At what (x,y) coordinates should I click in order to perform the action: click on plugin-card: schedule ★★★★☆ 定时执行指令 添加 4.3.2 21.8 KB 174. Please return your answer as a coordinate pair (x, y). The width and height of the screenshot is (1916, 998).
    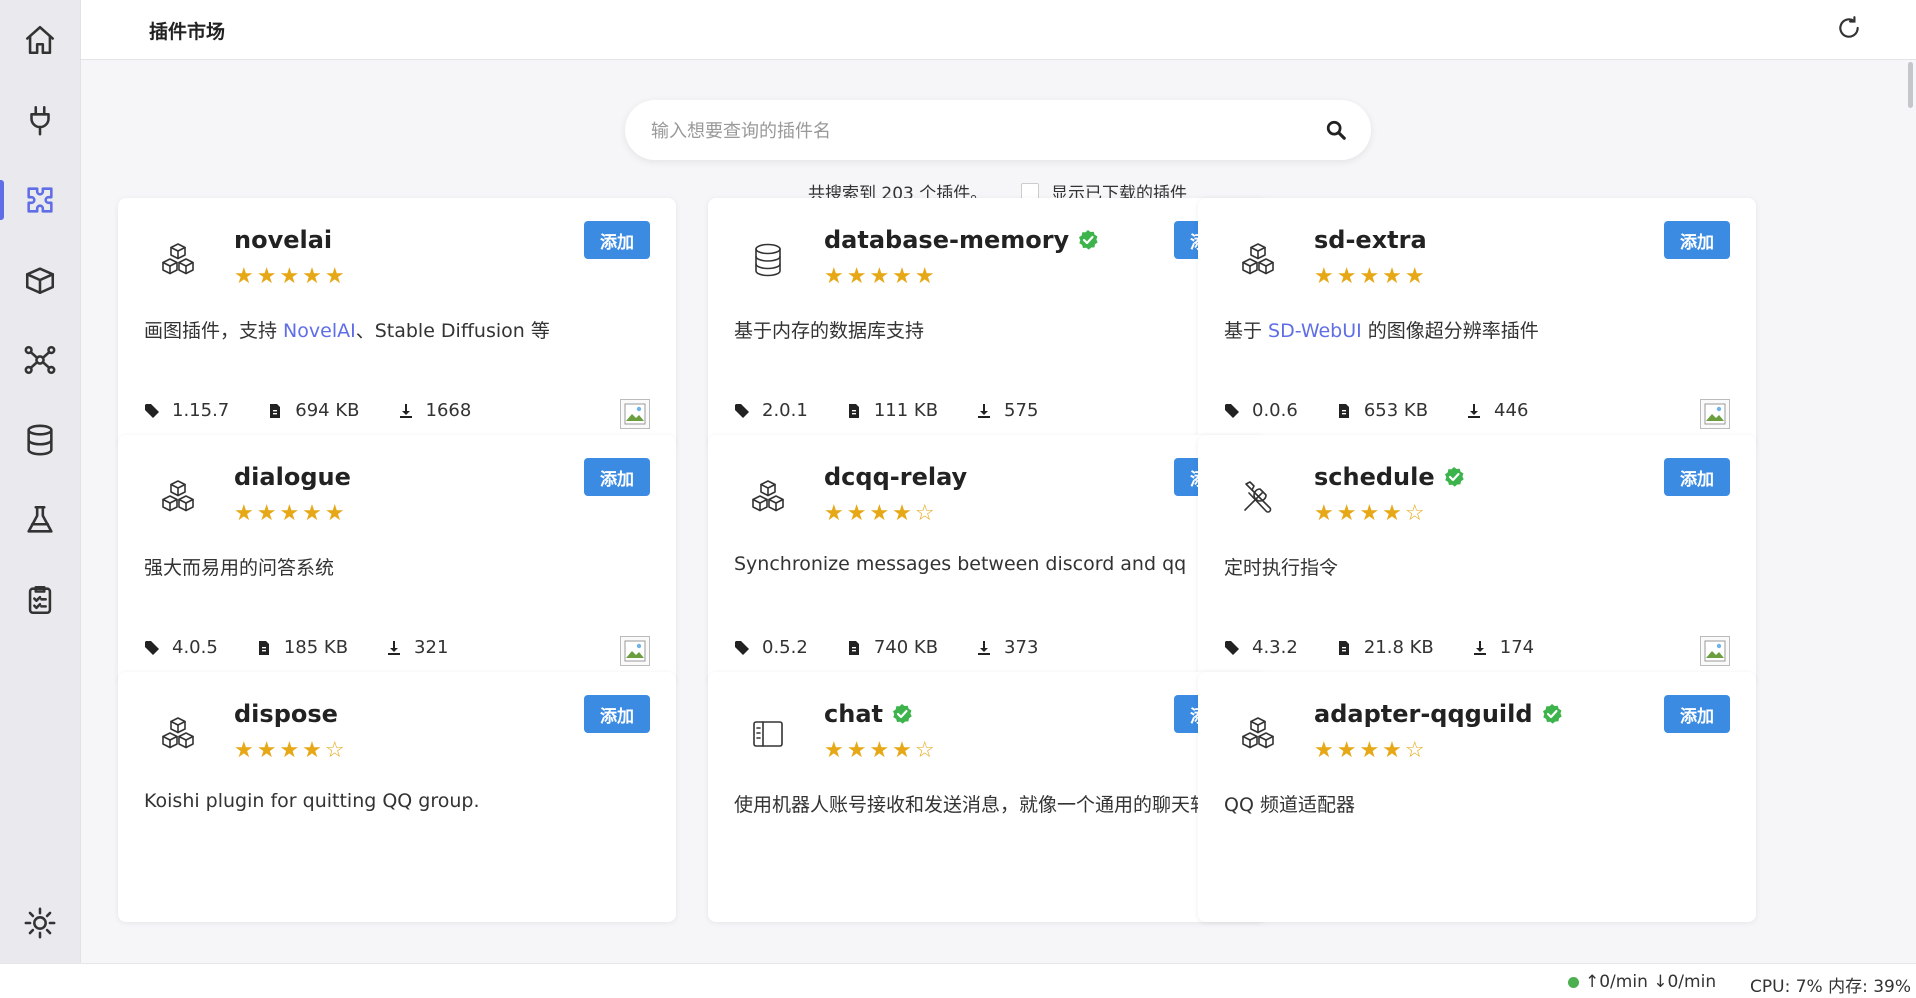
    Looking at the image, I should click on (1477, 560).